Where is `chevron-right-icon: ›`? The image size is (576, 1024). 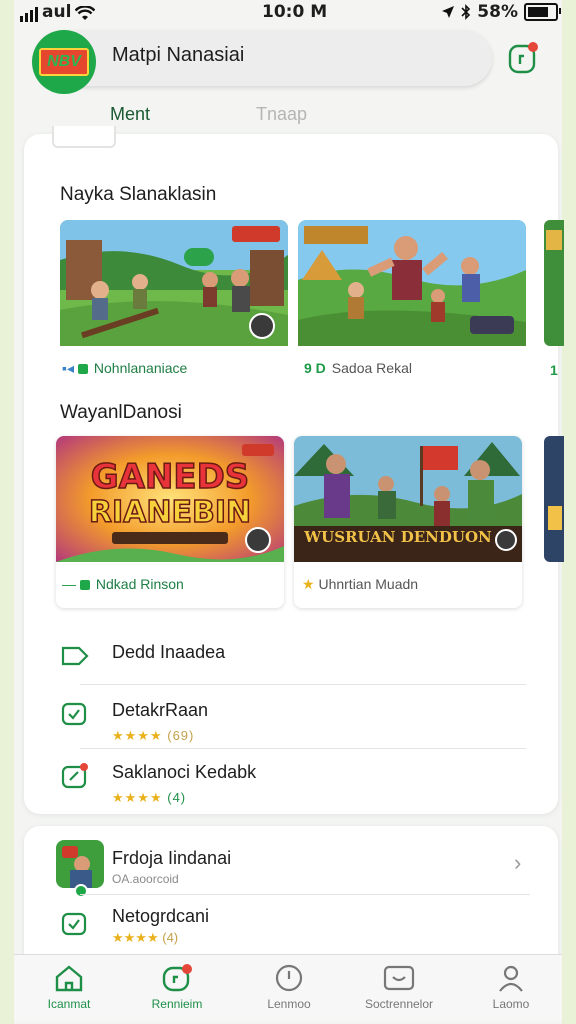
chevron-right-icon: › is located at coordinates (517, 863).